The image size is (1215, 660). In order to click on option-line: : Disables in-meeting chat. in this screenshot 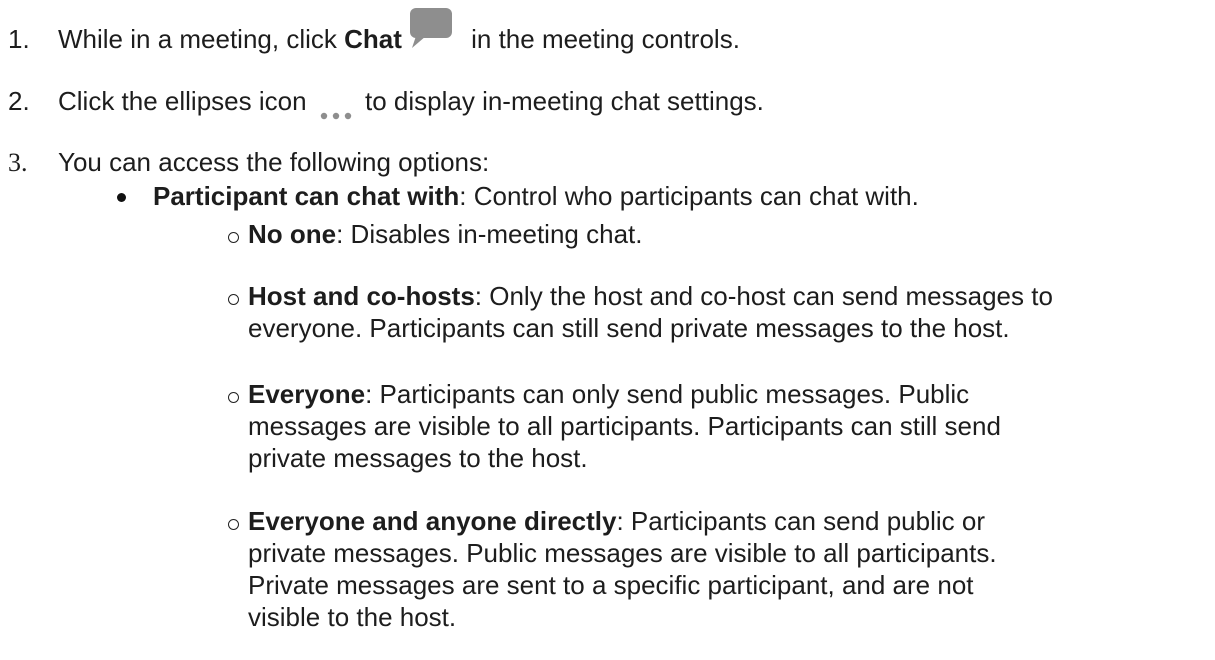, I will do `click(489, 234)`.